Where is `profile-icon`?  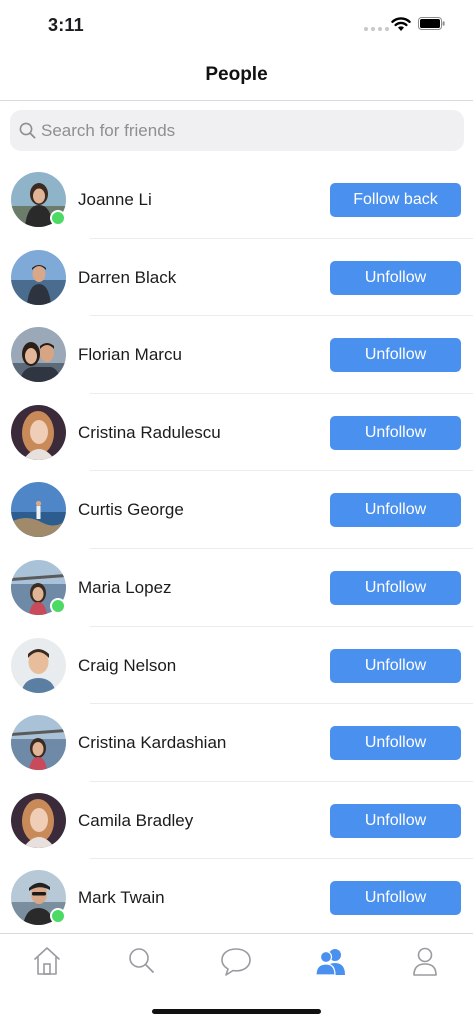
profile-icon is located at coordinates (425, 961).